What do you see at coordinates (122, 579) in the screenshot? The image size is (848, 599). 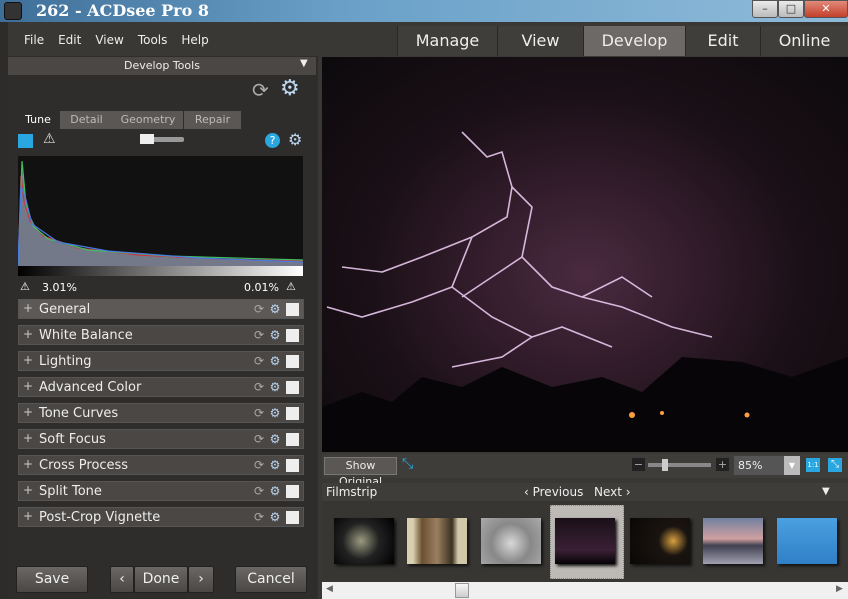 I see `previous-image-button: ‹` at bounding box center [122, 579].